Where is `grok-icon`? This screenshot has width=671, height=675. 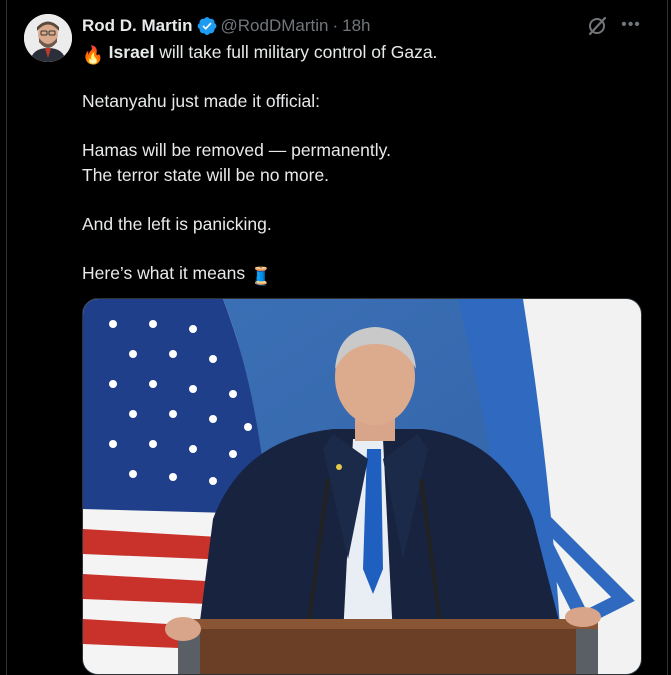 grok-icon is located at coordinates (597, 26).